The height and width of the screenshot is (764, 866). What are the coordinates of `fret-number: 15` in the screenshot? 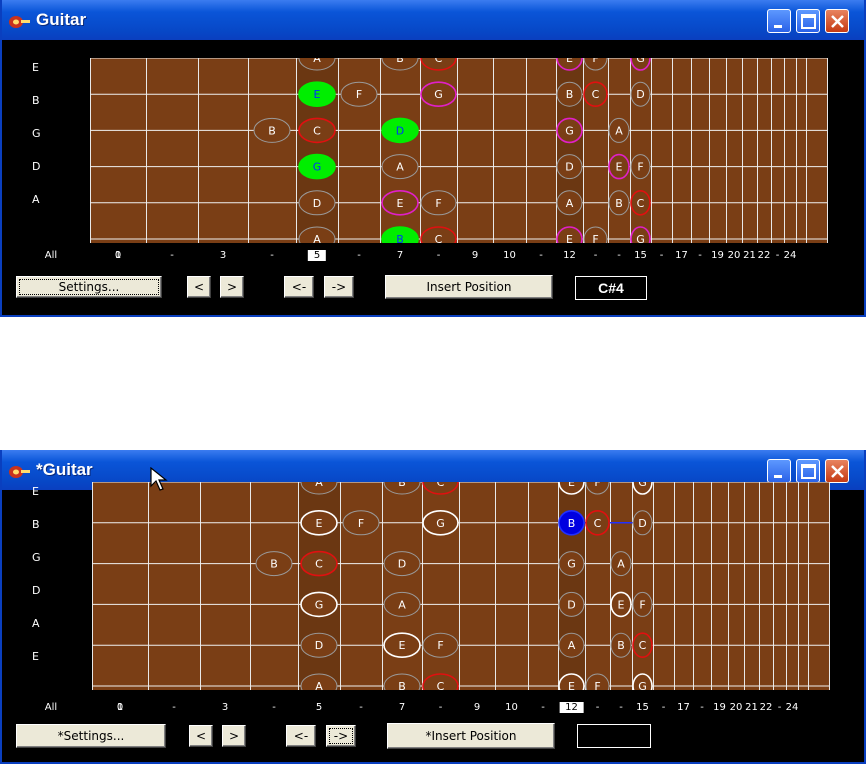 It's located at (640, 255).